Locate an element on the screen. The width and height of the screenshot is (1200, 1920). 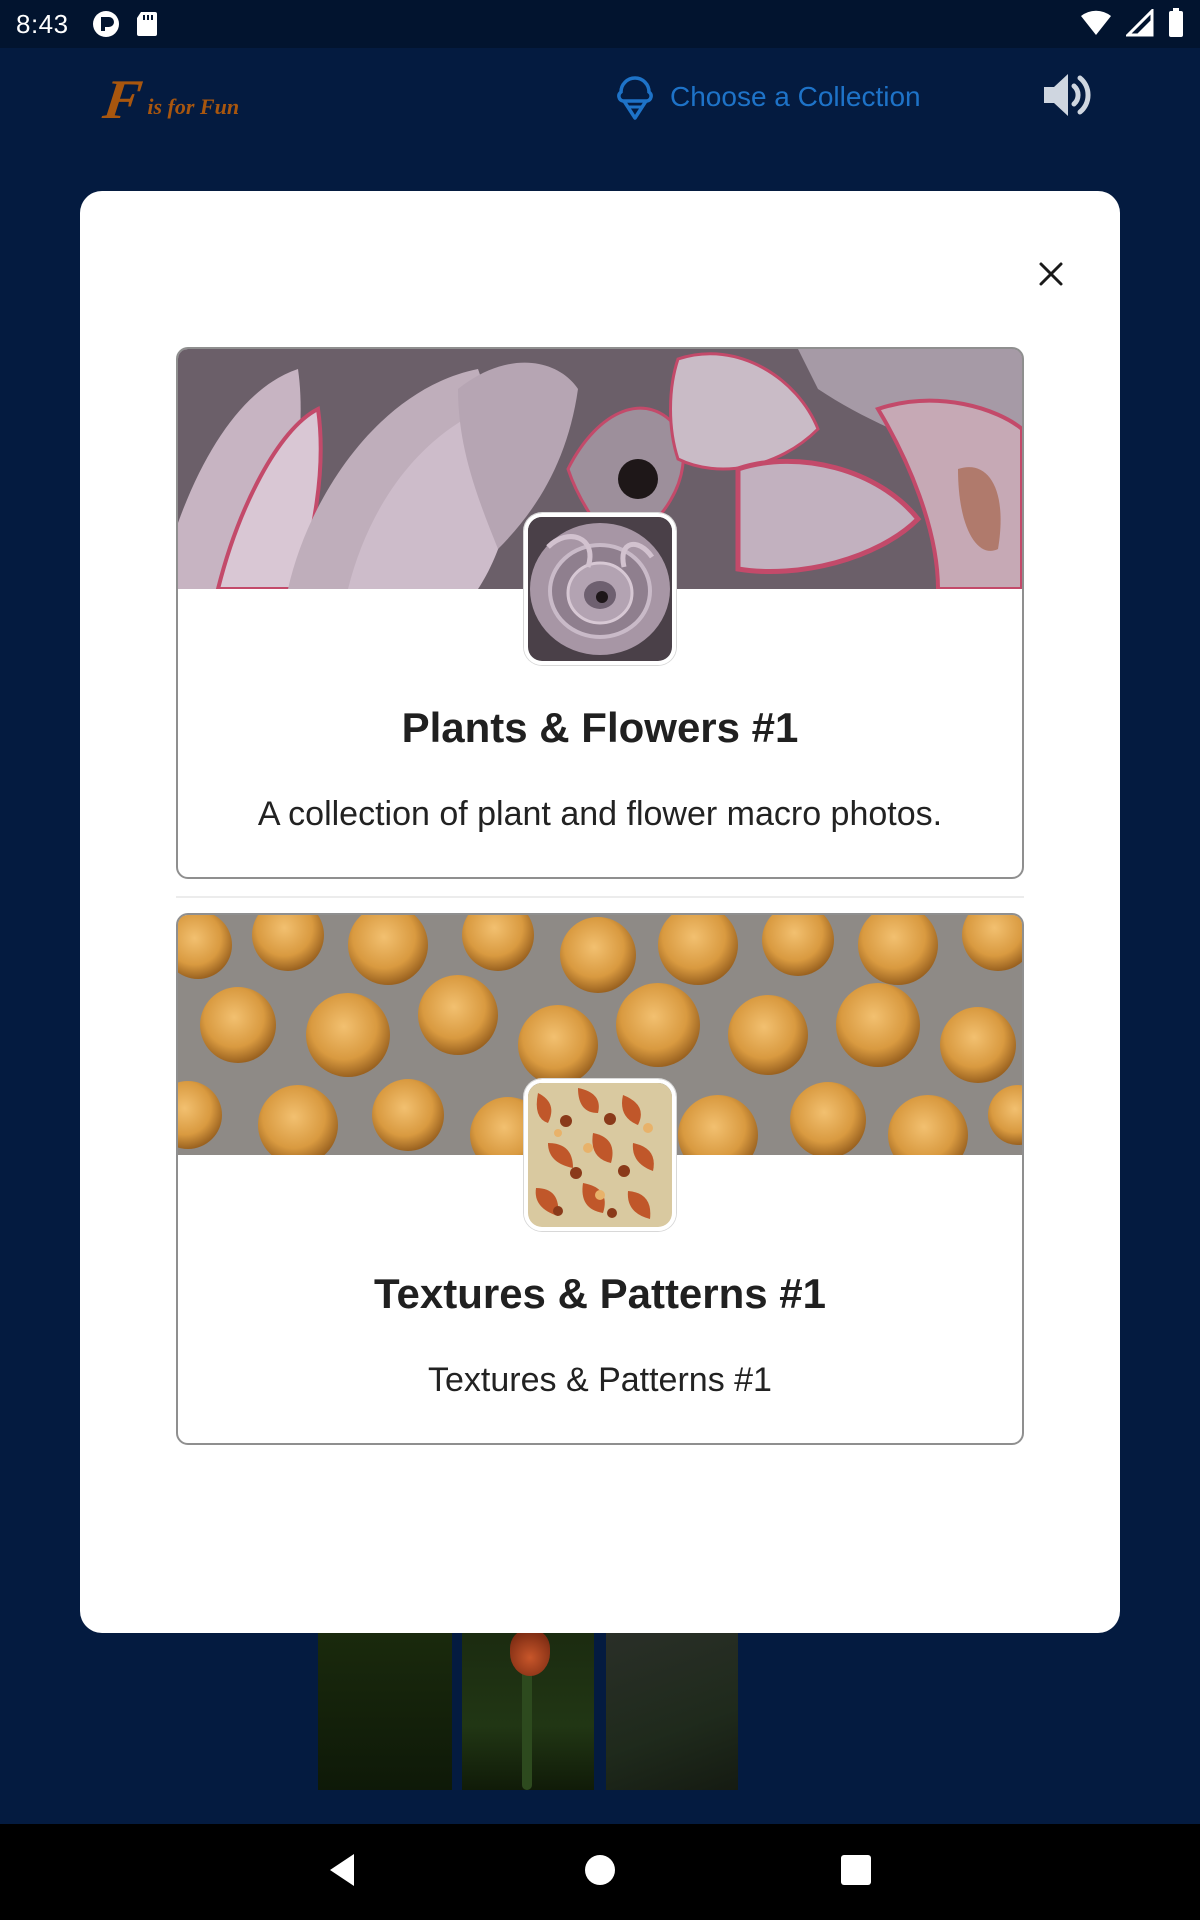
choose-collection-label: Choose a Collection is located at coordinates (795, 96).